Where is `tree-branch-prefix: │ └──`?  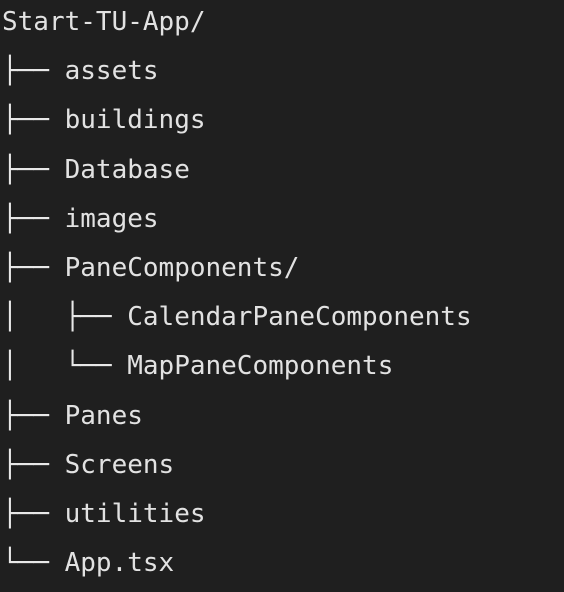
tree-branch-prefix: │ └── is located at coordinates (65, 366).